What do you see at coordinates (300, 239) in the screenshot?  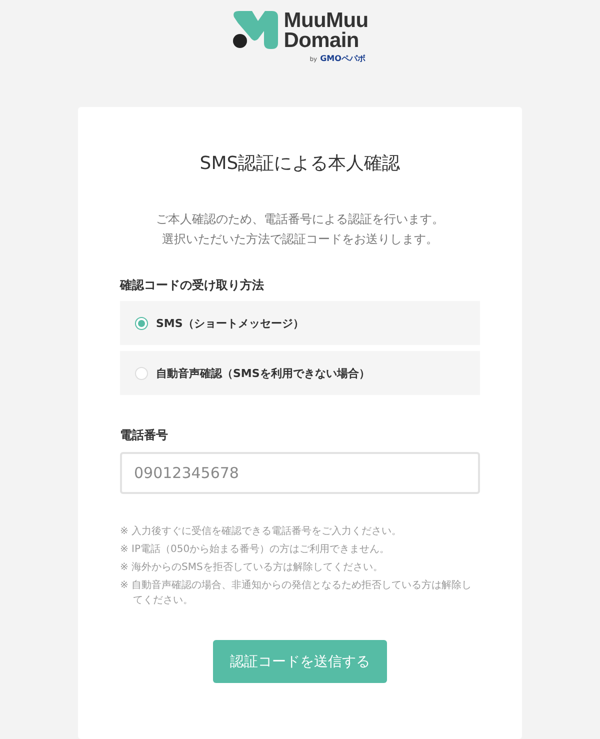 I see `intro-text: 選択いただいた方法で認証コードをお送りします。` at bounding box center [300, 239].